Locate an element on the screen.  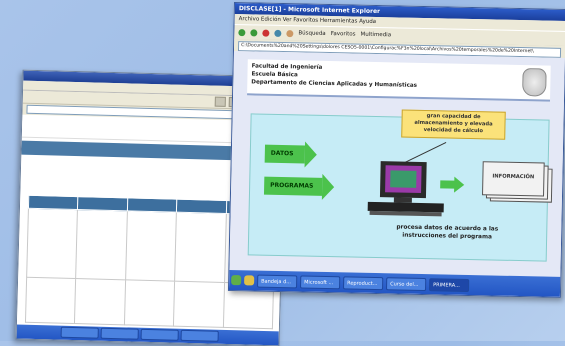
programs-arrow: PROGRAMAS is located at coordinates (293, 186).